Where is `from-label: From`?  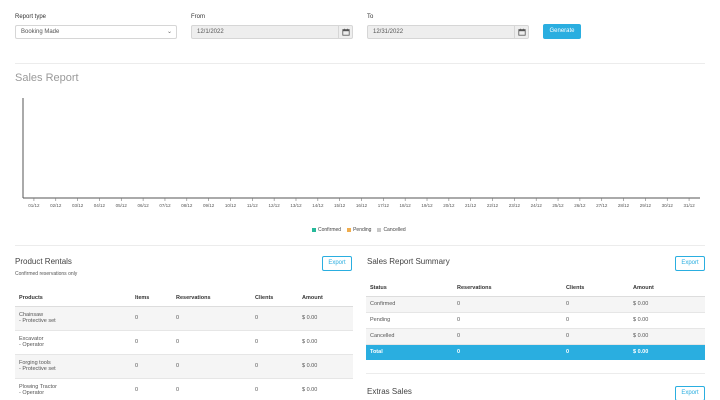 from-label: From is located at coordinates (198, 17).